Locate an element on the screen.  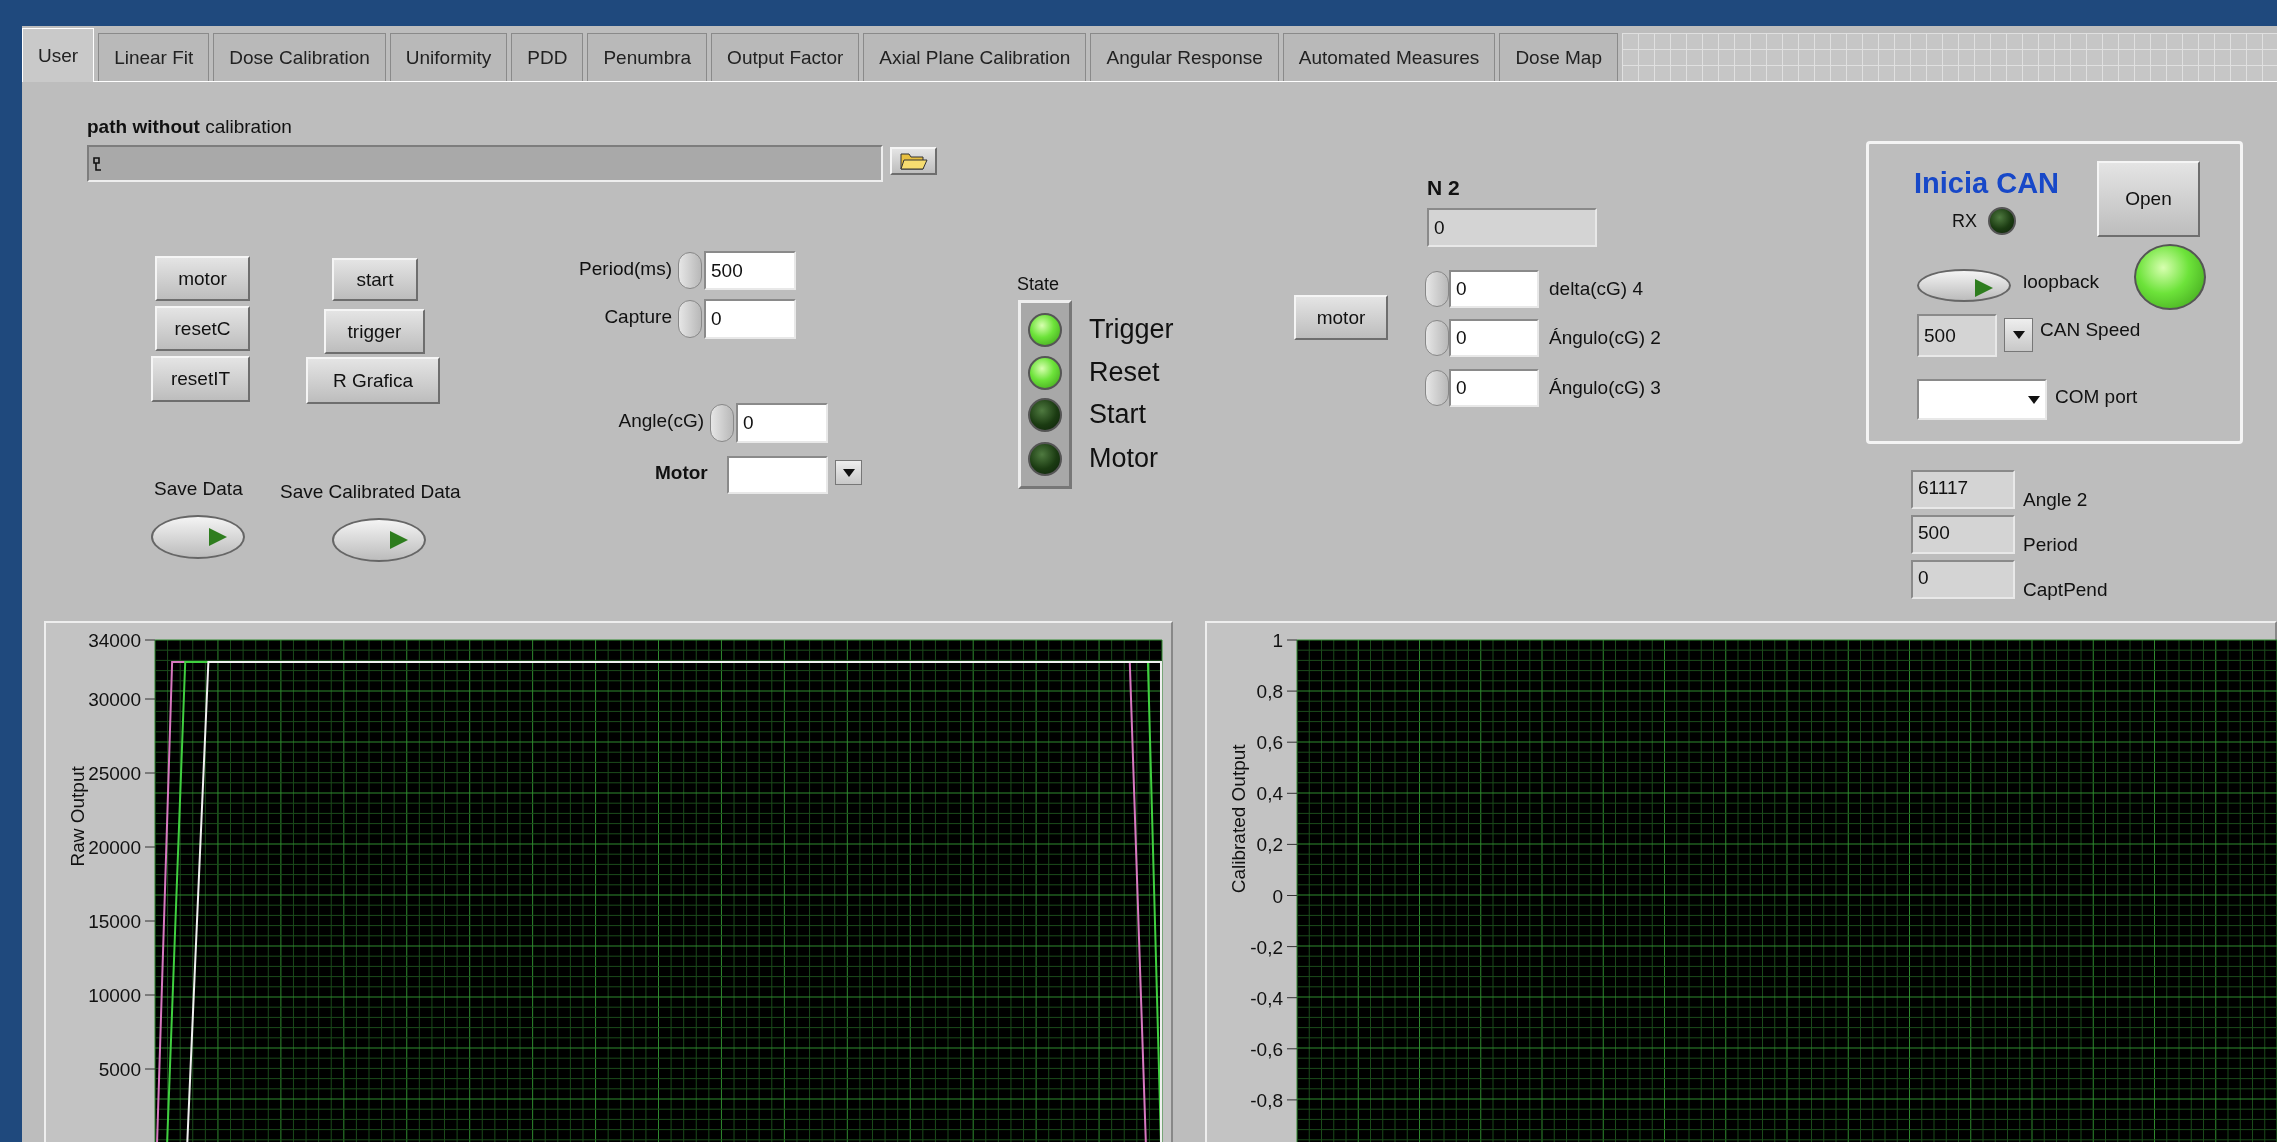
y-tick-label: 10000 is located at coordinates (114, 995).